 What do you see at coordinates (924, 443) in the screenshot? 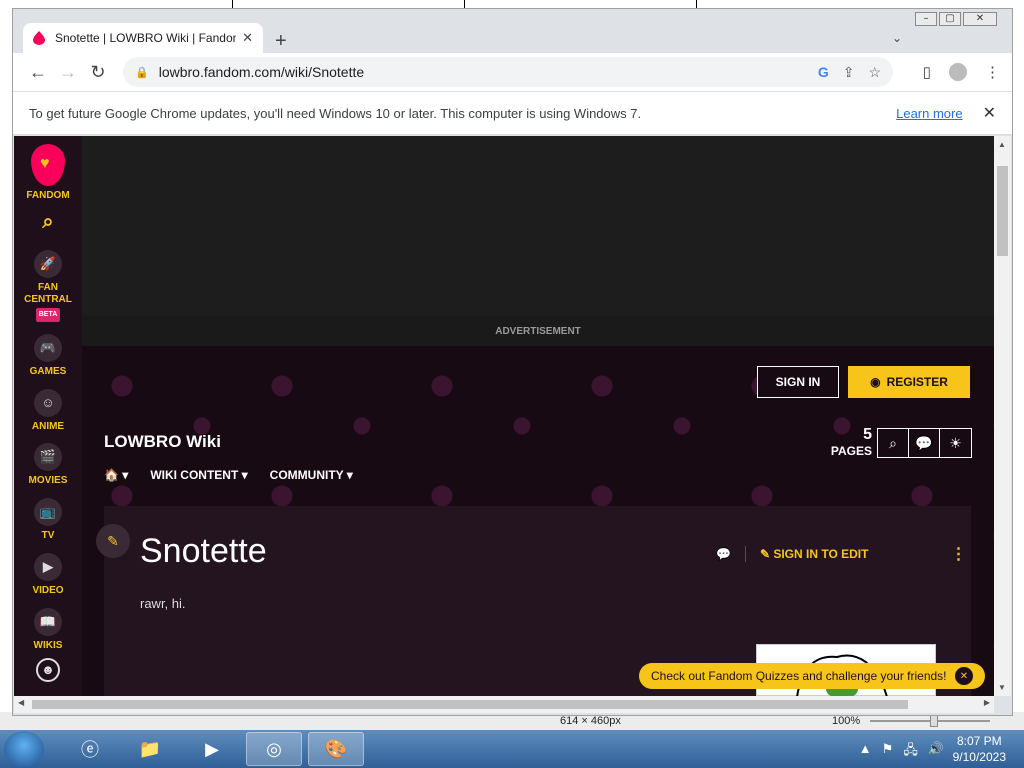
I see `discussions-icon: 💬` at bounding box center [924, 443].